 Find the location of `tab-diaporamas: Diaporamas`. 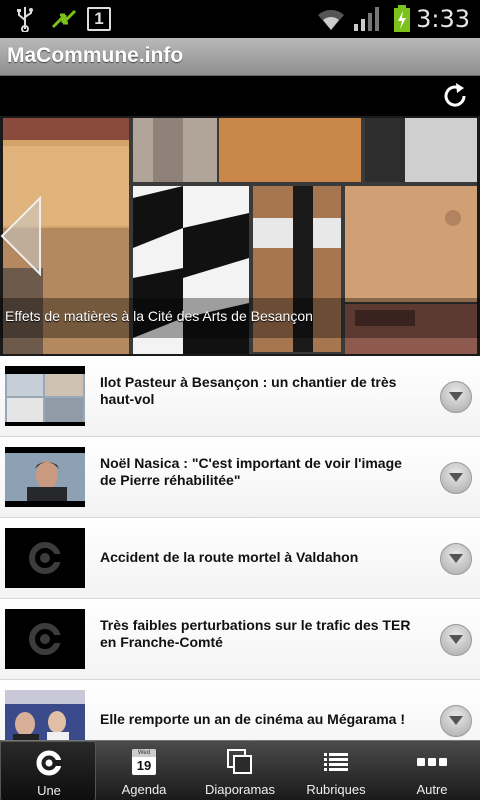

tab-diaporamas: Diaporamas is located at coordinates (240, 770).